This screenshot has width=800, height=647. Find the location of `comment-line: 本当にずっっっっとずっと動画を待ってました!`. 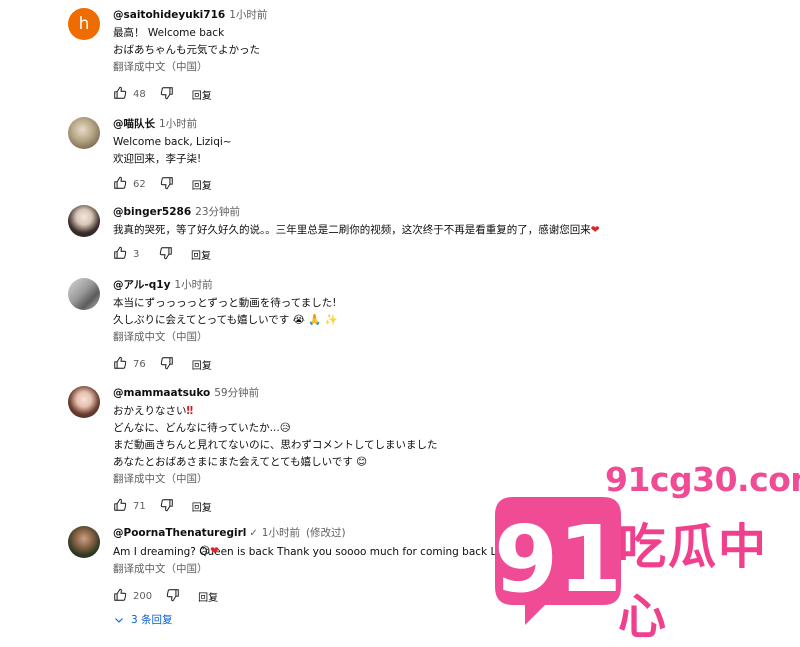

comment-line: 本当にずっっっっとずっと動画を待ってました! is located at coordinates (225, 303).